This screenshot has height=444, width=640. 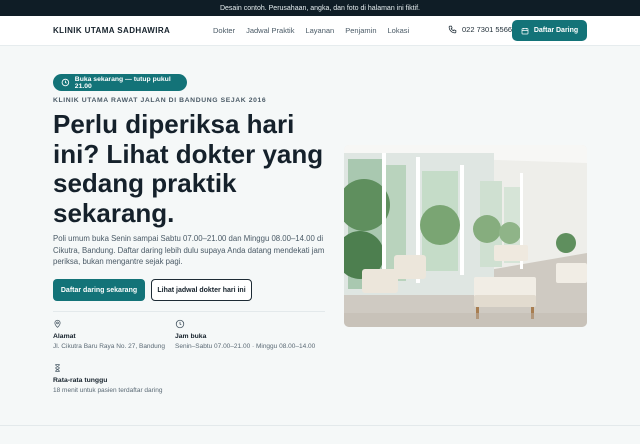 What do you see at coordinates (191, 336) in the screenshot?
I see `hours-title: Jam buka` at bounding box center [191, 336].